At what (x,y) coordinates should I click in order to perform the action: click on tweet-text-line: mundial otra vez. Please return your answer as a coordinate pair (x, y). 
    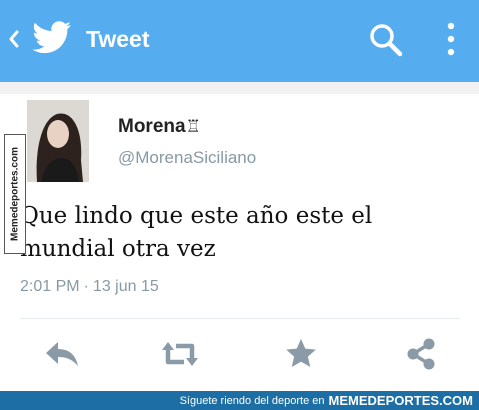
    Looking at the image, I should click on (118, 249).